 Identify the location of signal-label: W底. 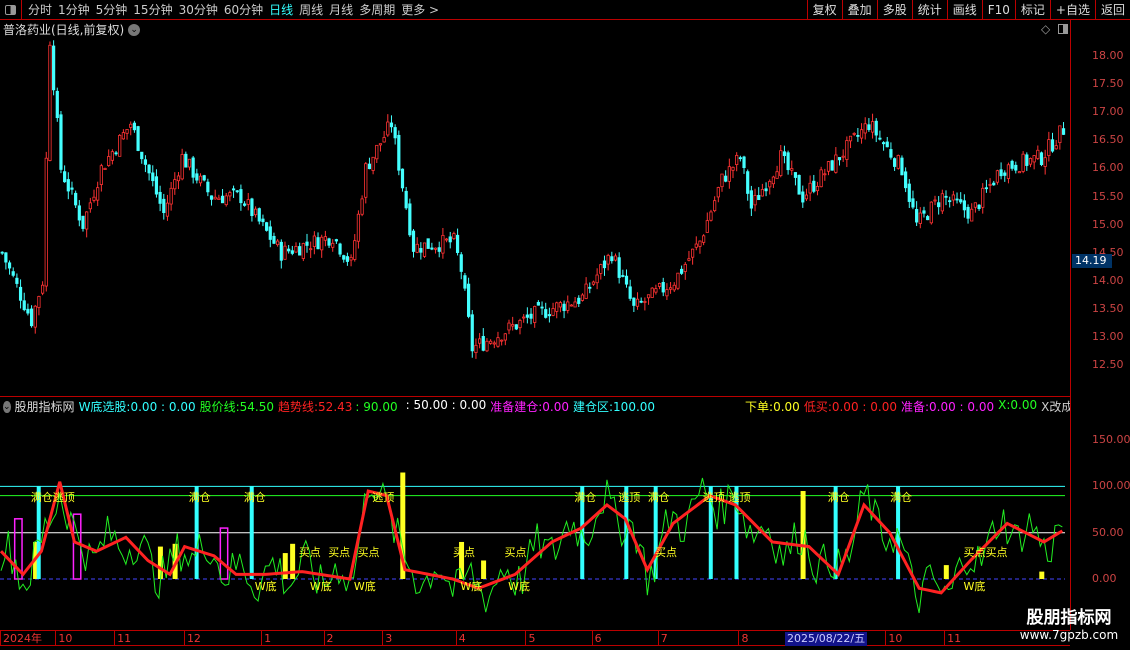
(321, 586).